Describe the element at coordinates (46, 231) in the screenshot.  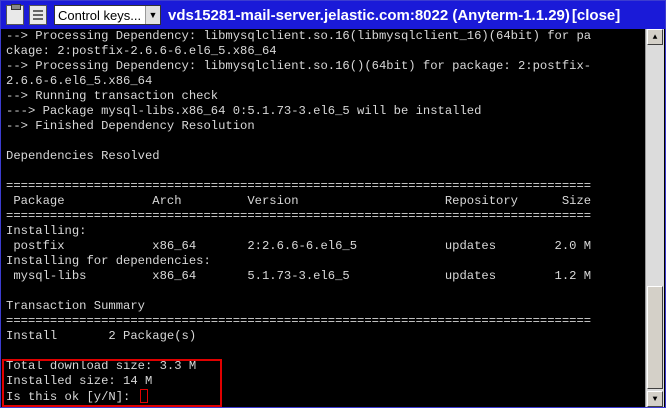
I see `terminal-line: Installing:` at that location.